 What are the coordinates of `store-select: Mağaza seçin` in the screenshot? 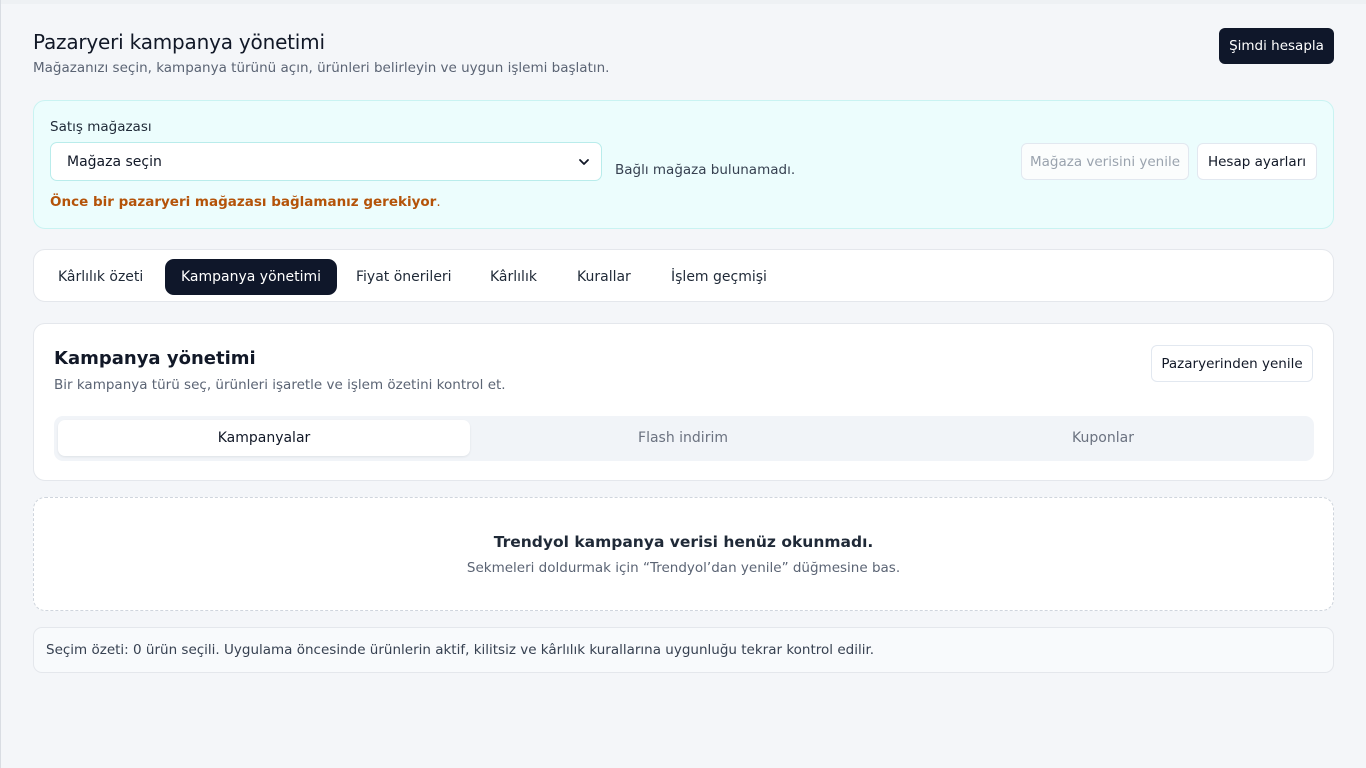 It's located at (326, 161).